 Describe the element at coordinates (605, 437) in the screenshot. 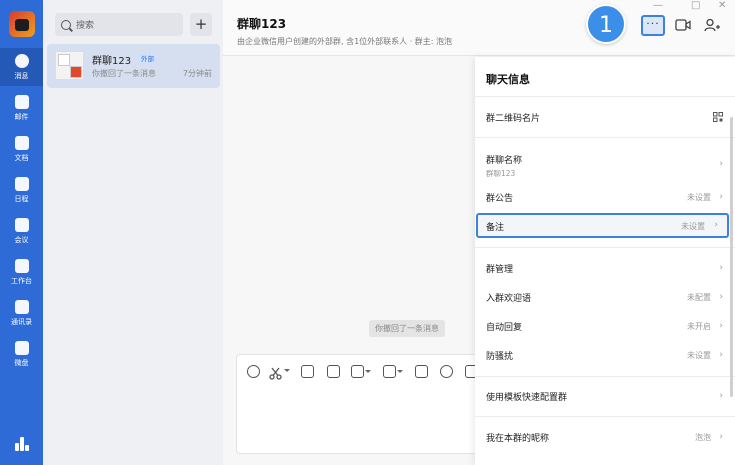

I see `info-row-nickname: 我在本群的昵称 泡泡 ›` at that location.